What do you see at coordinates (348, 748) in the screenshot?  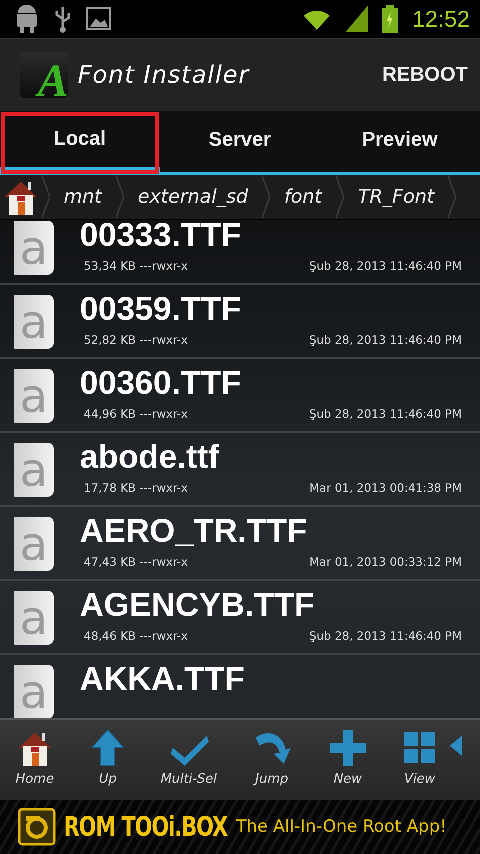 I see `plus-icon` at bounding box center [348, 748].